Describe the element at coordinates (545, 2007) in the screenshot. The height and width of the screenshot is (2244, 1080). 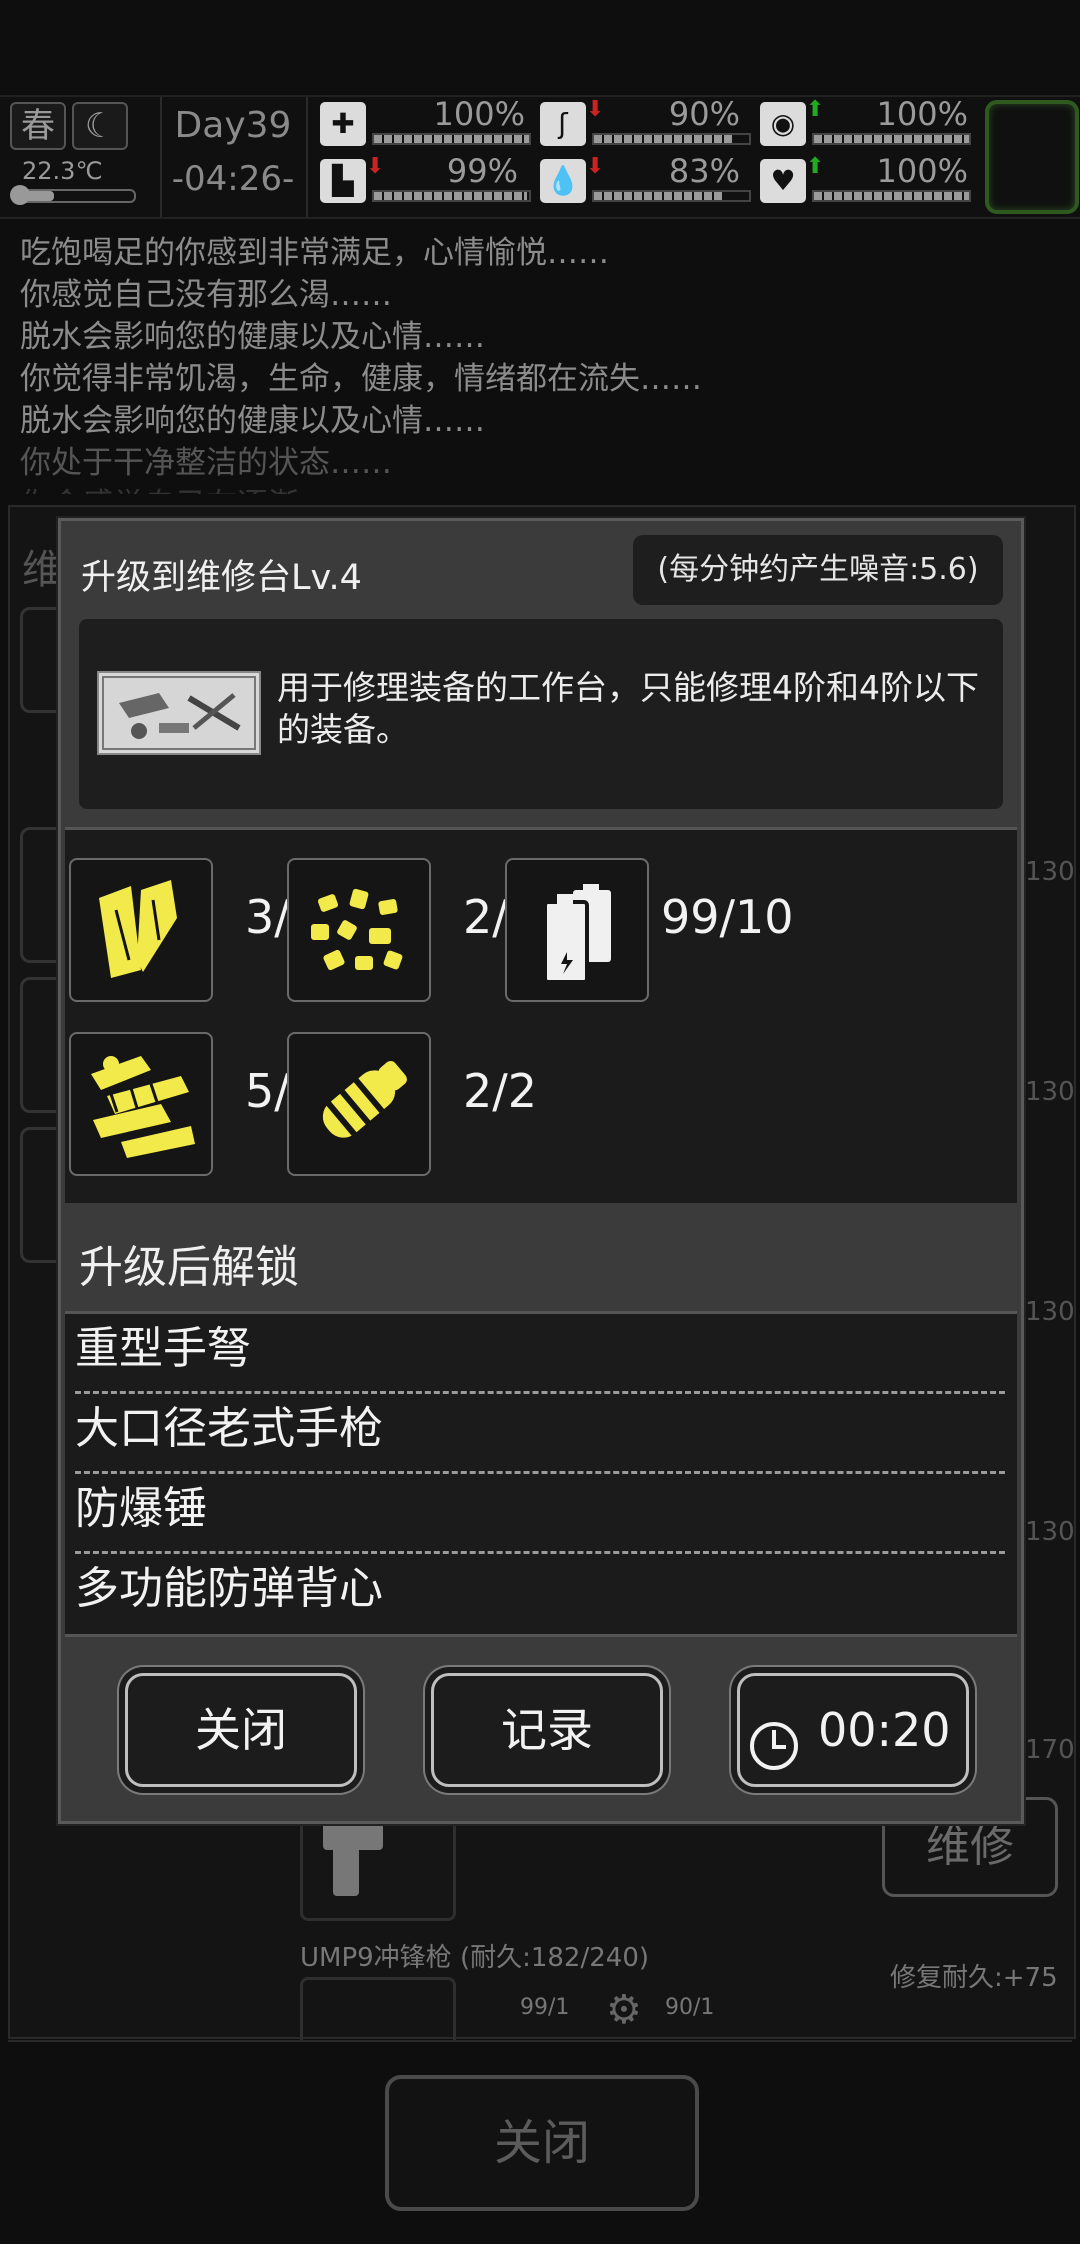
I see `ump9-material-count: 99/1` at that location.